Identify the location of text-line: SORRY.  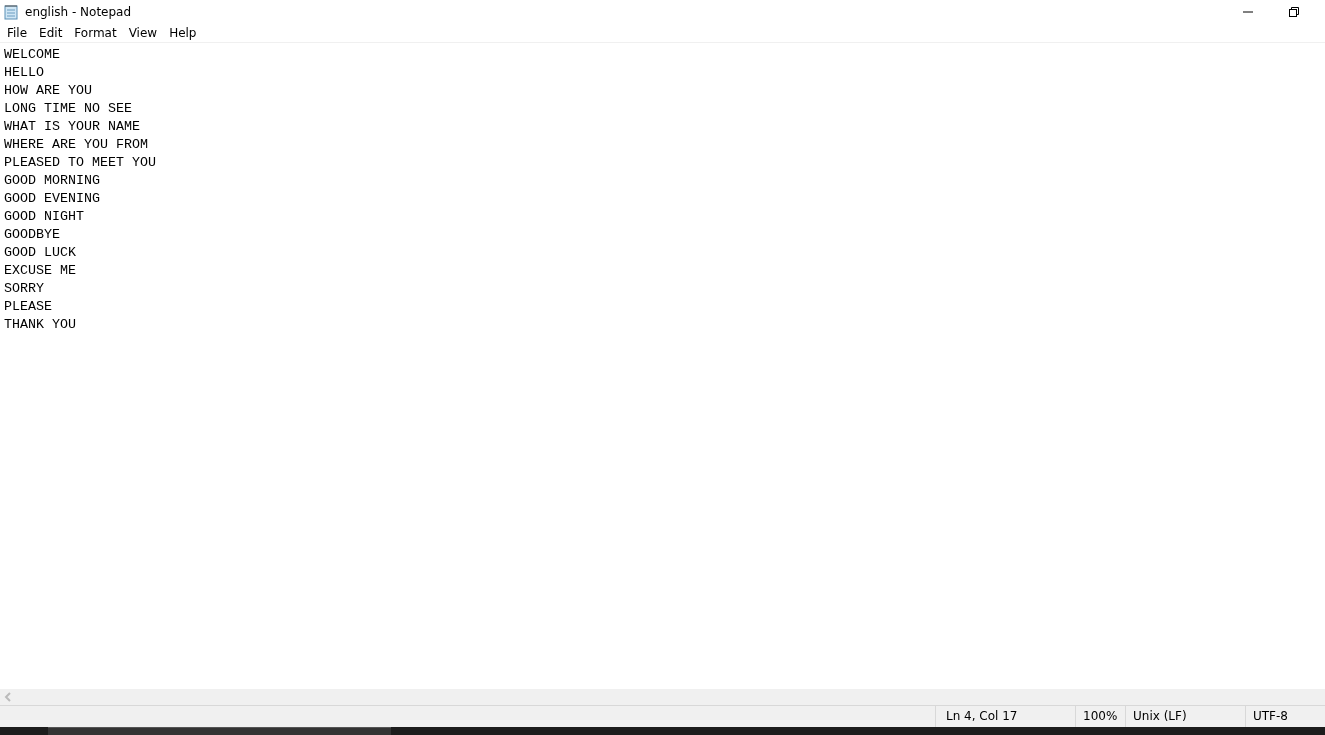
(24, 289).